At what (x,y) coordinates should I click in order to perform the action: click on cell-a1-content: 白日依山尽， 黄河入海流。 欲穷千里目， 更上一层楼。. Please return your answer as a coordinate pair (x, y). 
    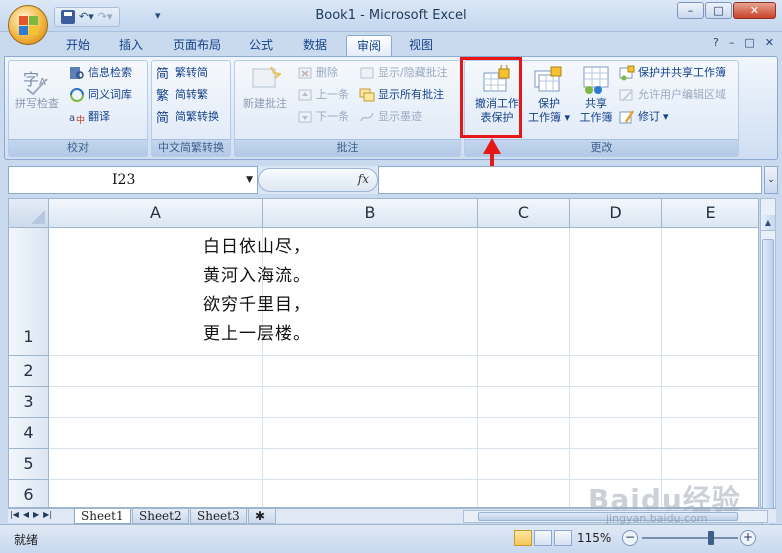
    Looking at the image, I should click on (257, 291).